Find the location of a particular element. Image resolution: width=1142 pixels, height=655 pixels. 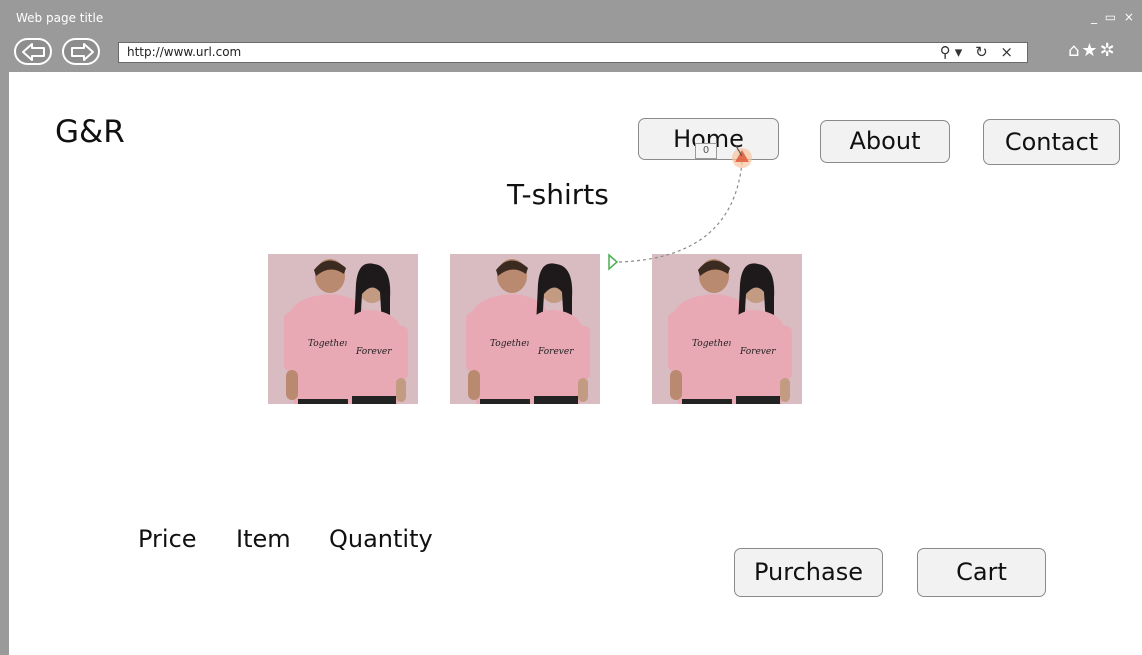

window-title: Web page title is located at coordinates (60, 18).